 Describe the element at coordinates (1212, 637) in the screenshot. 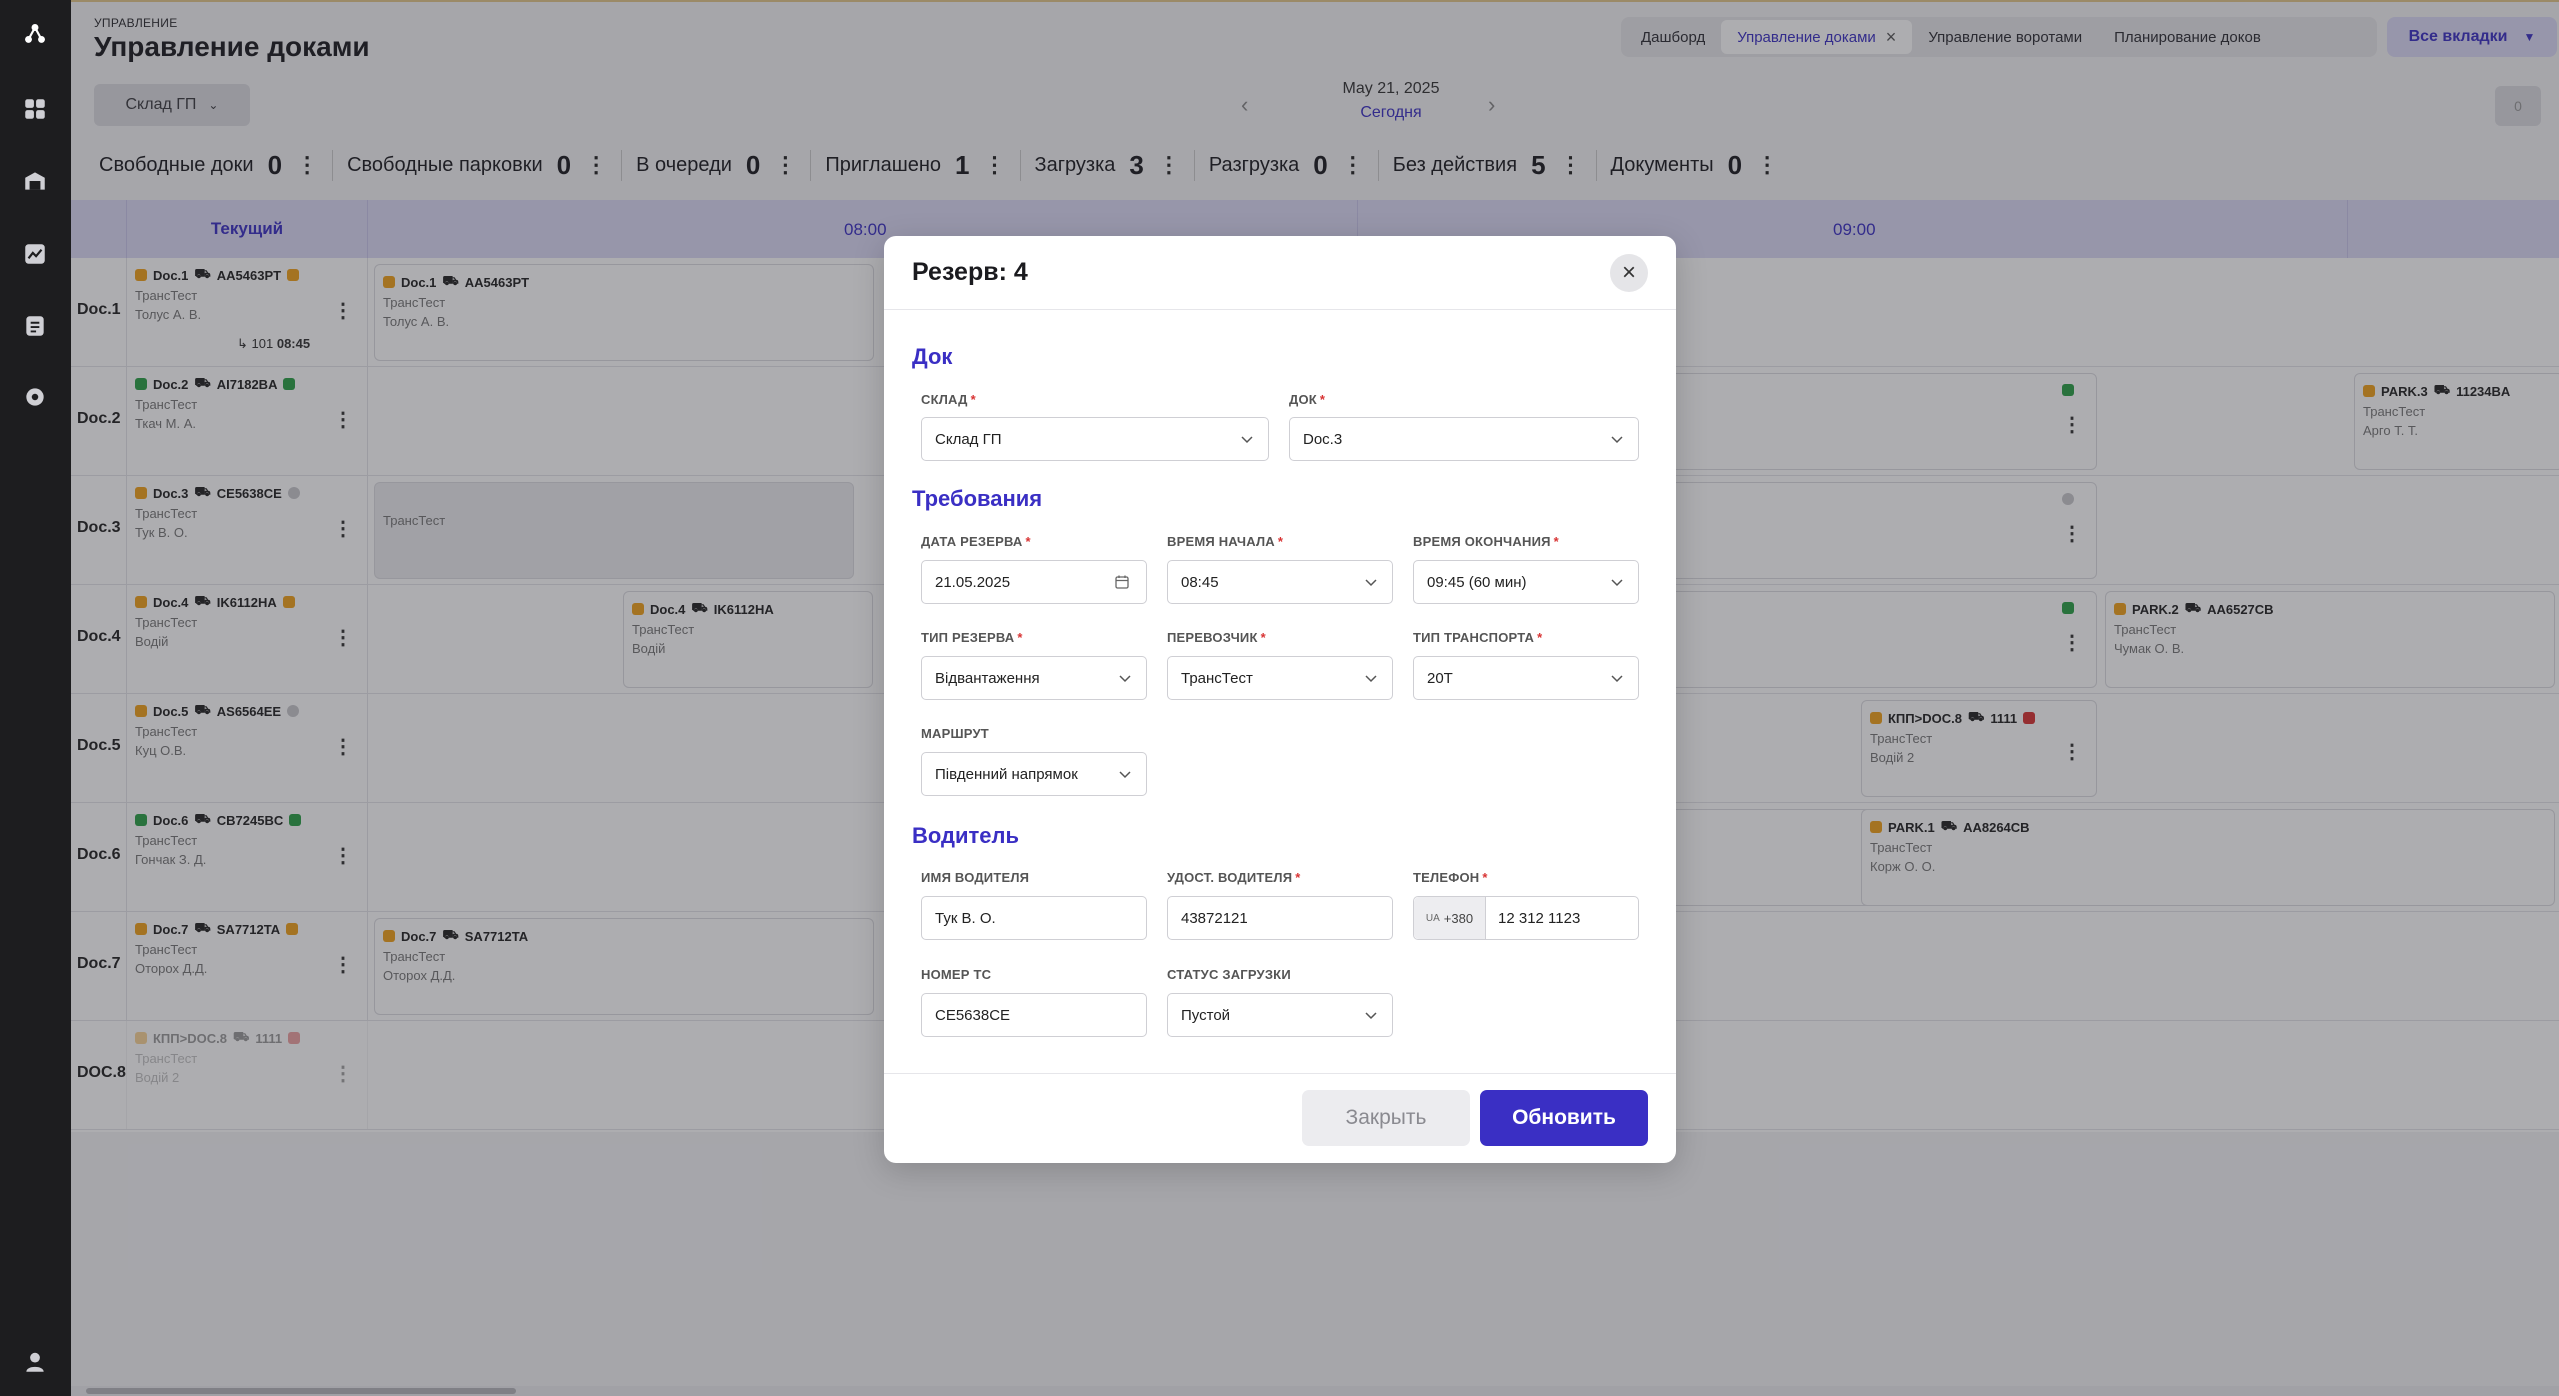

I see `label-text: ПЕРЕВОЗЧИК` at that location.